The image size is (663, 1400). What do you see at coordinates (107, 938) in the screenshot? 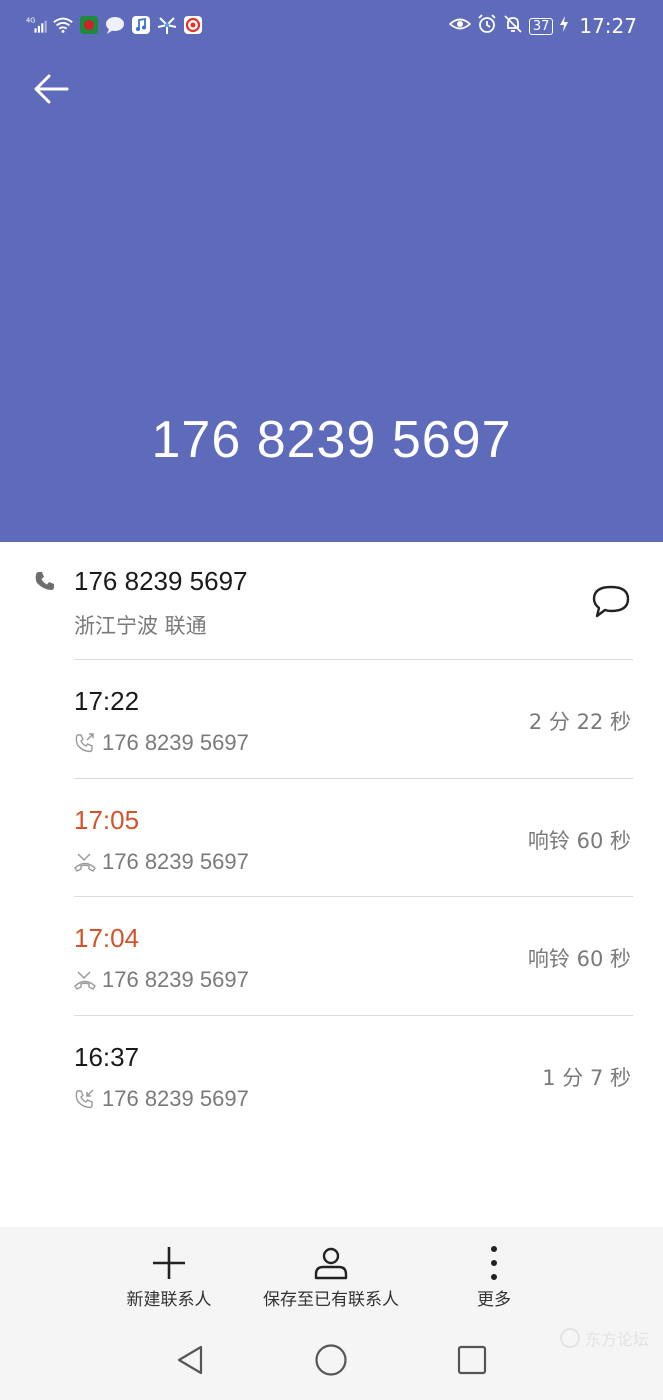
I see `call-time: 17:04` at bounding box center [107, 938].